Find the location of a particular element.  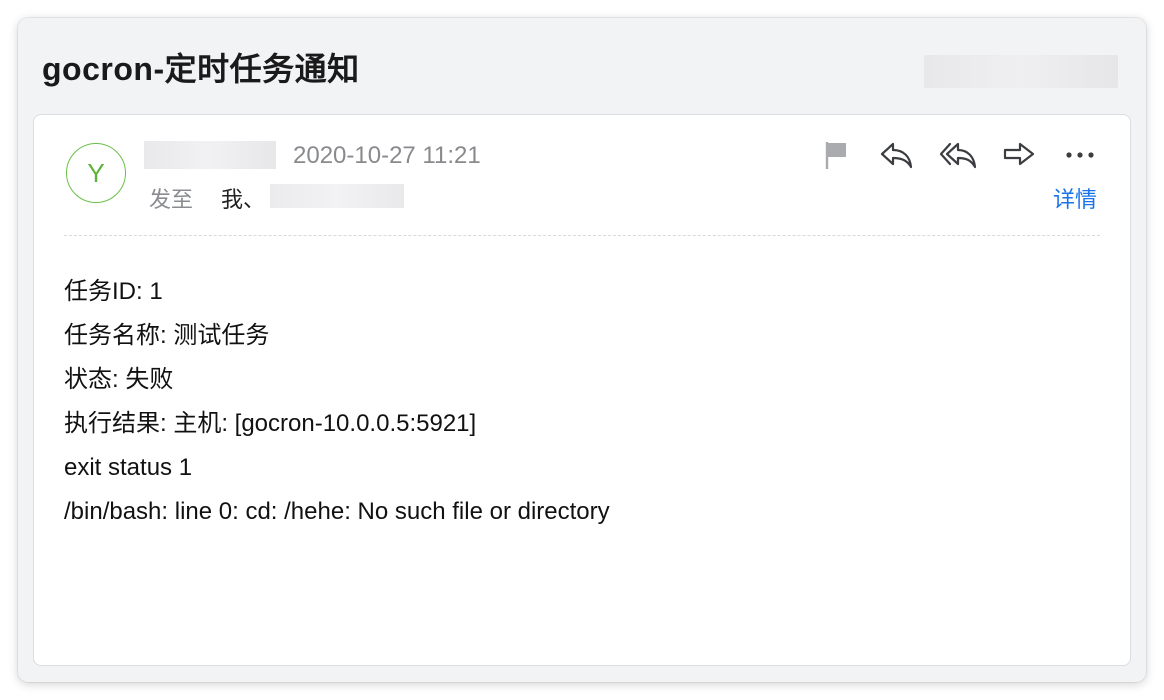

more-icon is located at coordinates (1080, 155).